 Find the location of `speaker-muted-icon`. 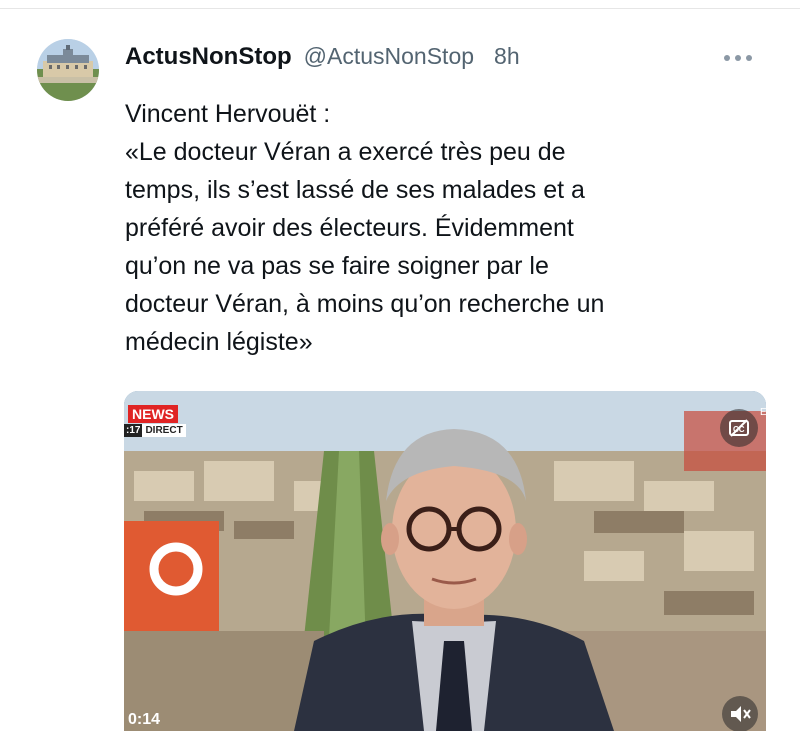

speaker-muted-icon is located at coordinates (741, 714).